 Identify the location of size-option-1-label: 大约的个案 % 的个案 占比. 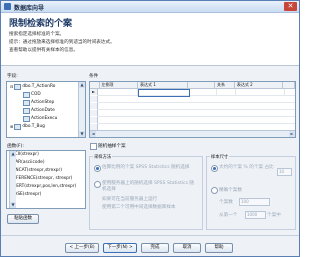
(246, 167).